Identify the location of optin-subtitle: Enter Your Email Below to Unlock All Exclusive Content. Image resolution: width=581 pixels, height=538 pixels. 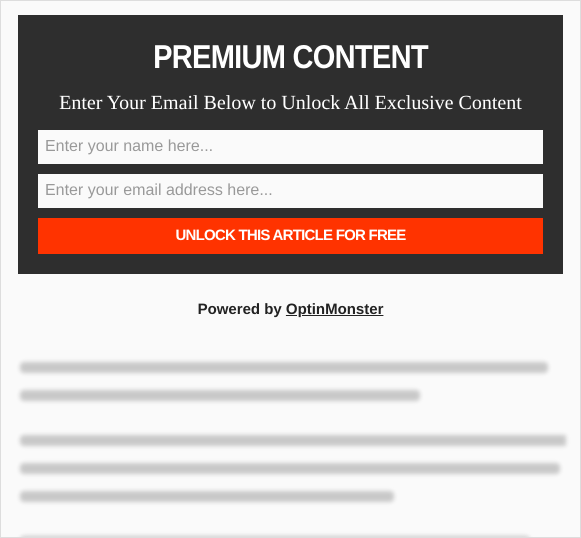
(290, 103).